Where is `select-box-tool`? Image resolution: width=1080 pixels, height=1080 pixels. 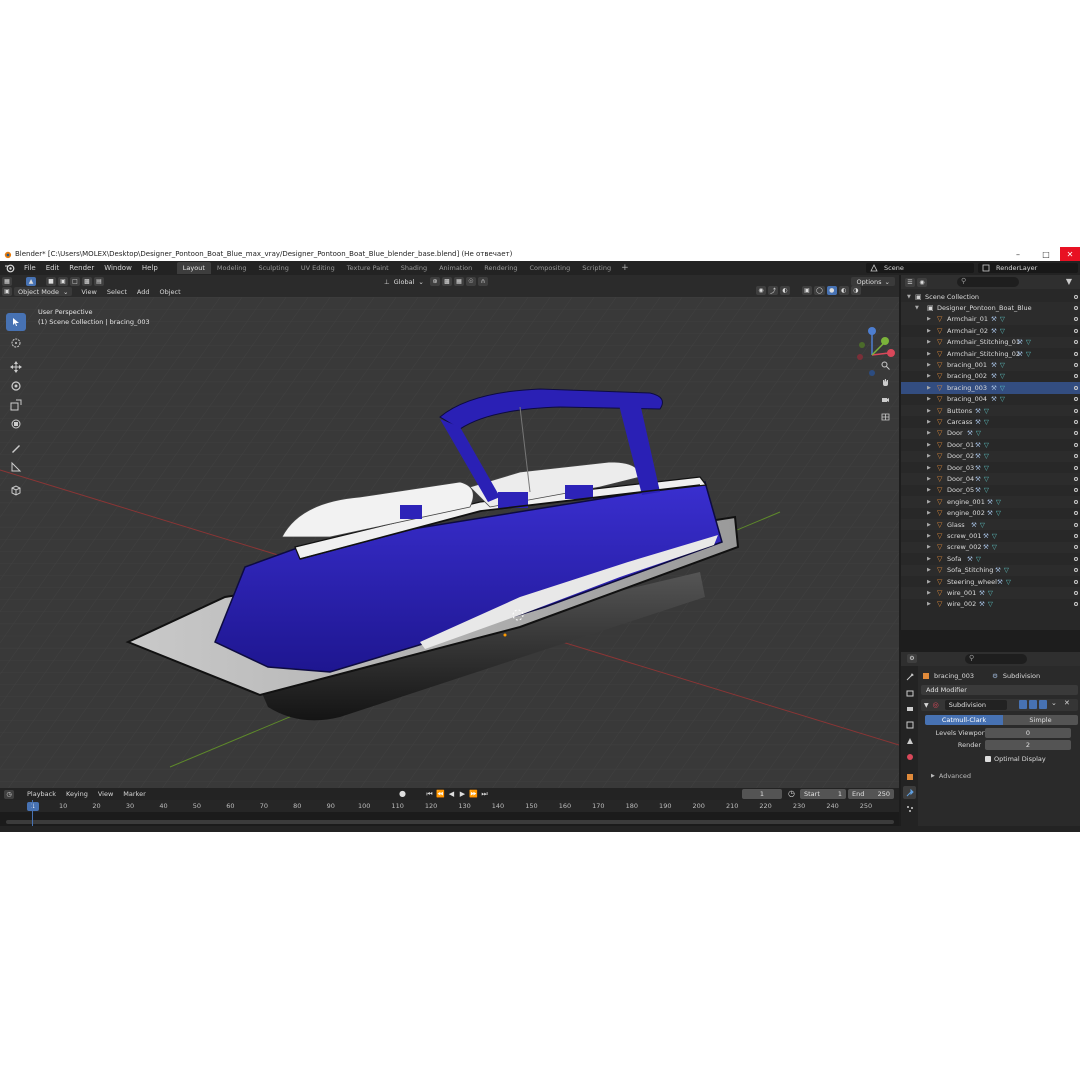
select-box-tool is located at coordinates (16, 322).